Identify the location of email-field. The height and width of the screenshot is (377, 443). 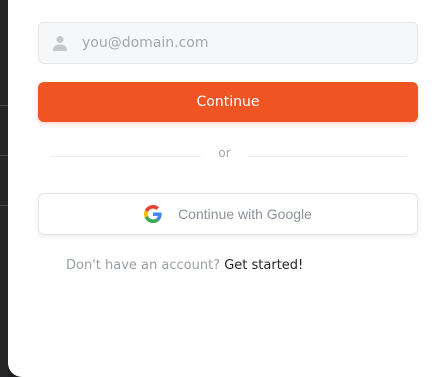
(228, 43).